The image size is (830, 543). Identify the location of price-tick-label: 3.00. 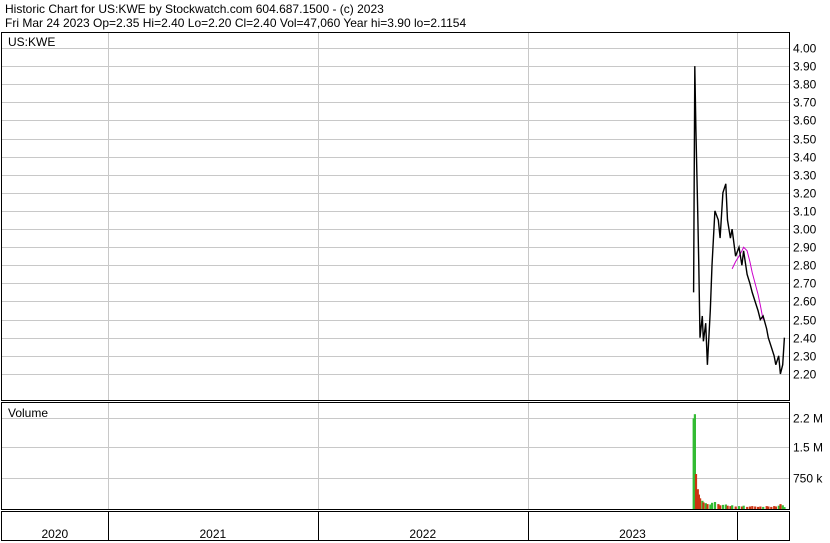
(805, 230).